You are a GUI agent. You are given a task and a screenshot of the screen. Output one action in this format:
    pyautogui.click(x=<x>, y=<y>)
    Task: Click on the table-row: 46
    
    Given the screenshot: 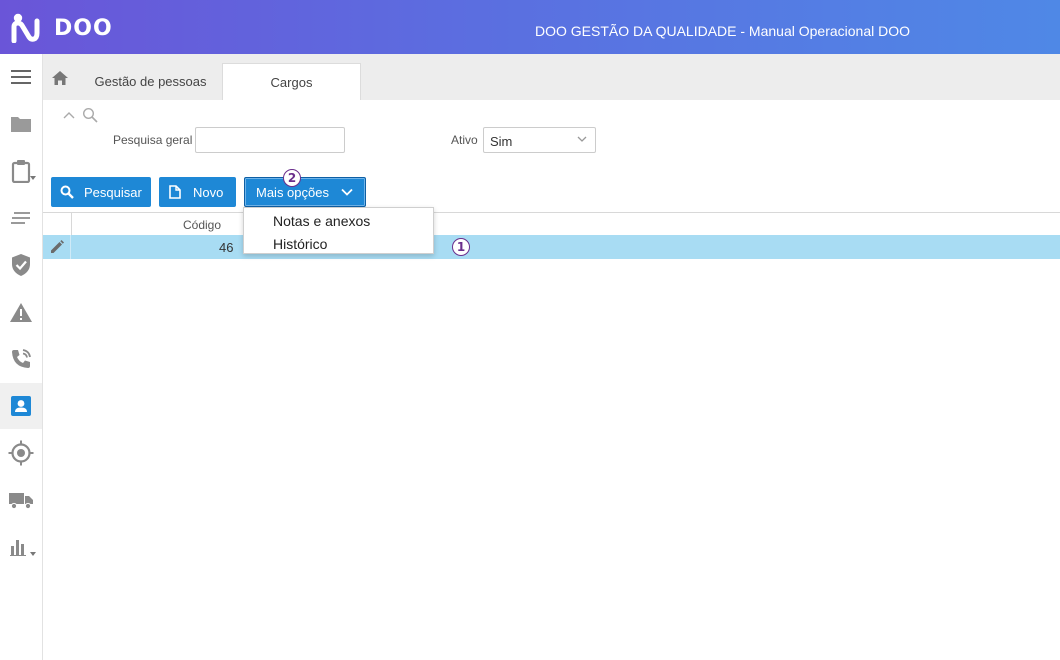 What is the action you would take?
    pyautogui.click(x=551, y=247)
    